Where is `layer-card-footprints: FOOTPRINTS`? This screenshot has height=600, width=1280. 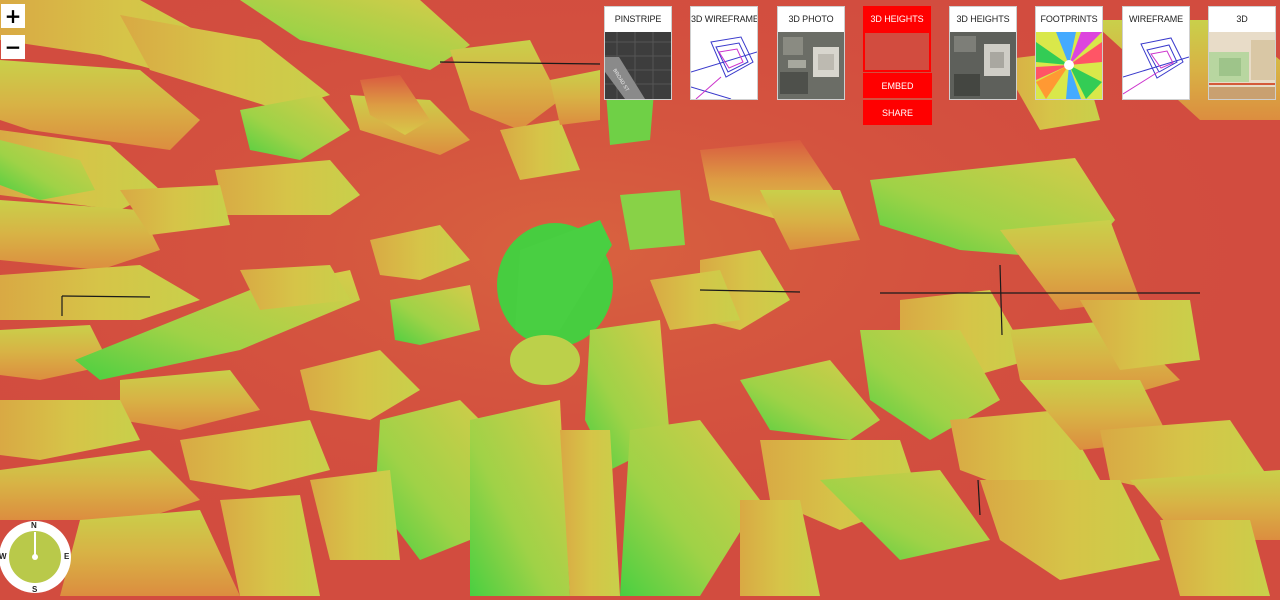 layer-card-footprints: FOOTPRINTS is located at coordinates (1069, 53).